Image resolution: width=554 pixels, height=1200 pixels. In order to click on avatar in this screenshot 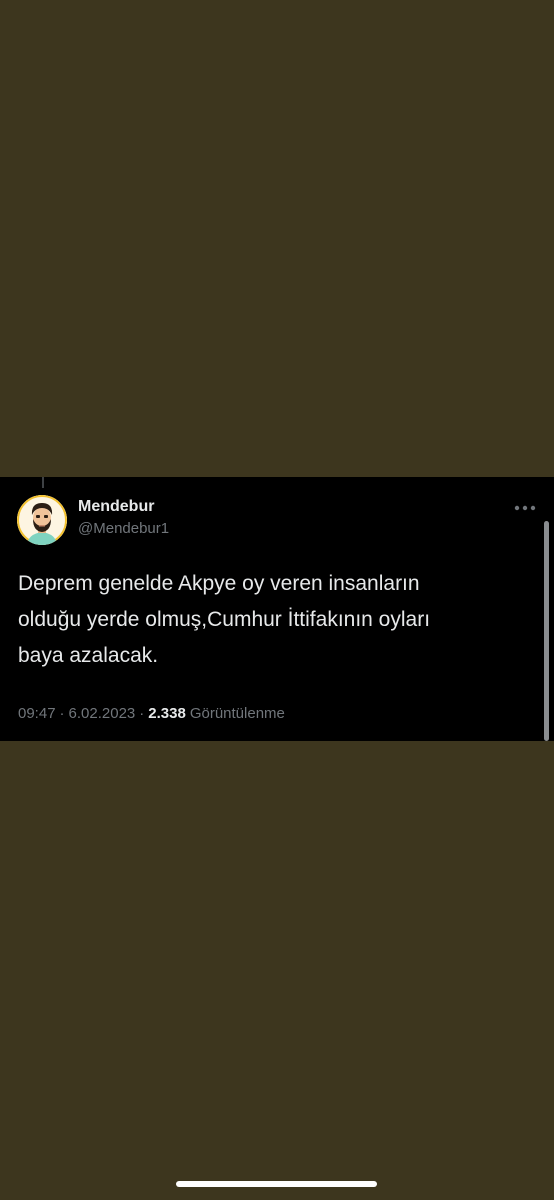, I will do `click(42, 520)`.